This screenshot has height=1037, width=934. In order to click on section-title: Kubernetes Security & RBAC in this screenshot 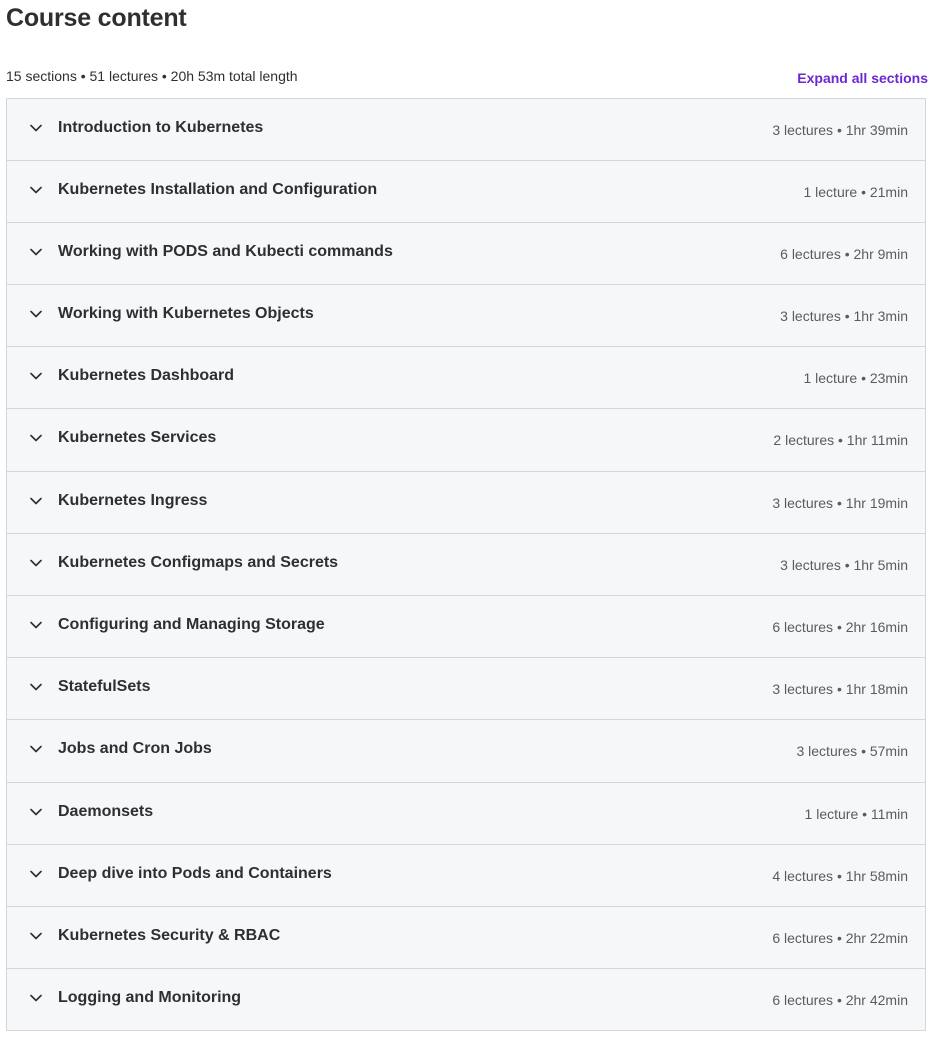, I will do `click(169, 935)`.